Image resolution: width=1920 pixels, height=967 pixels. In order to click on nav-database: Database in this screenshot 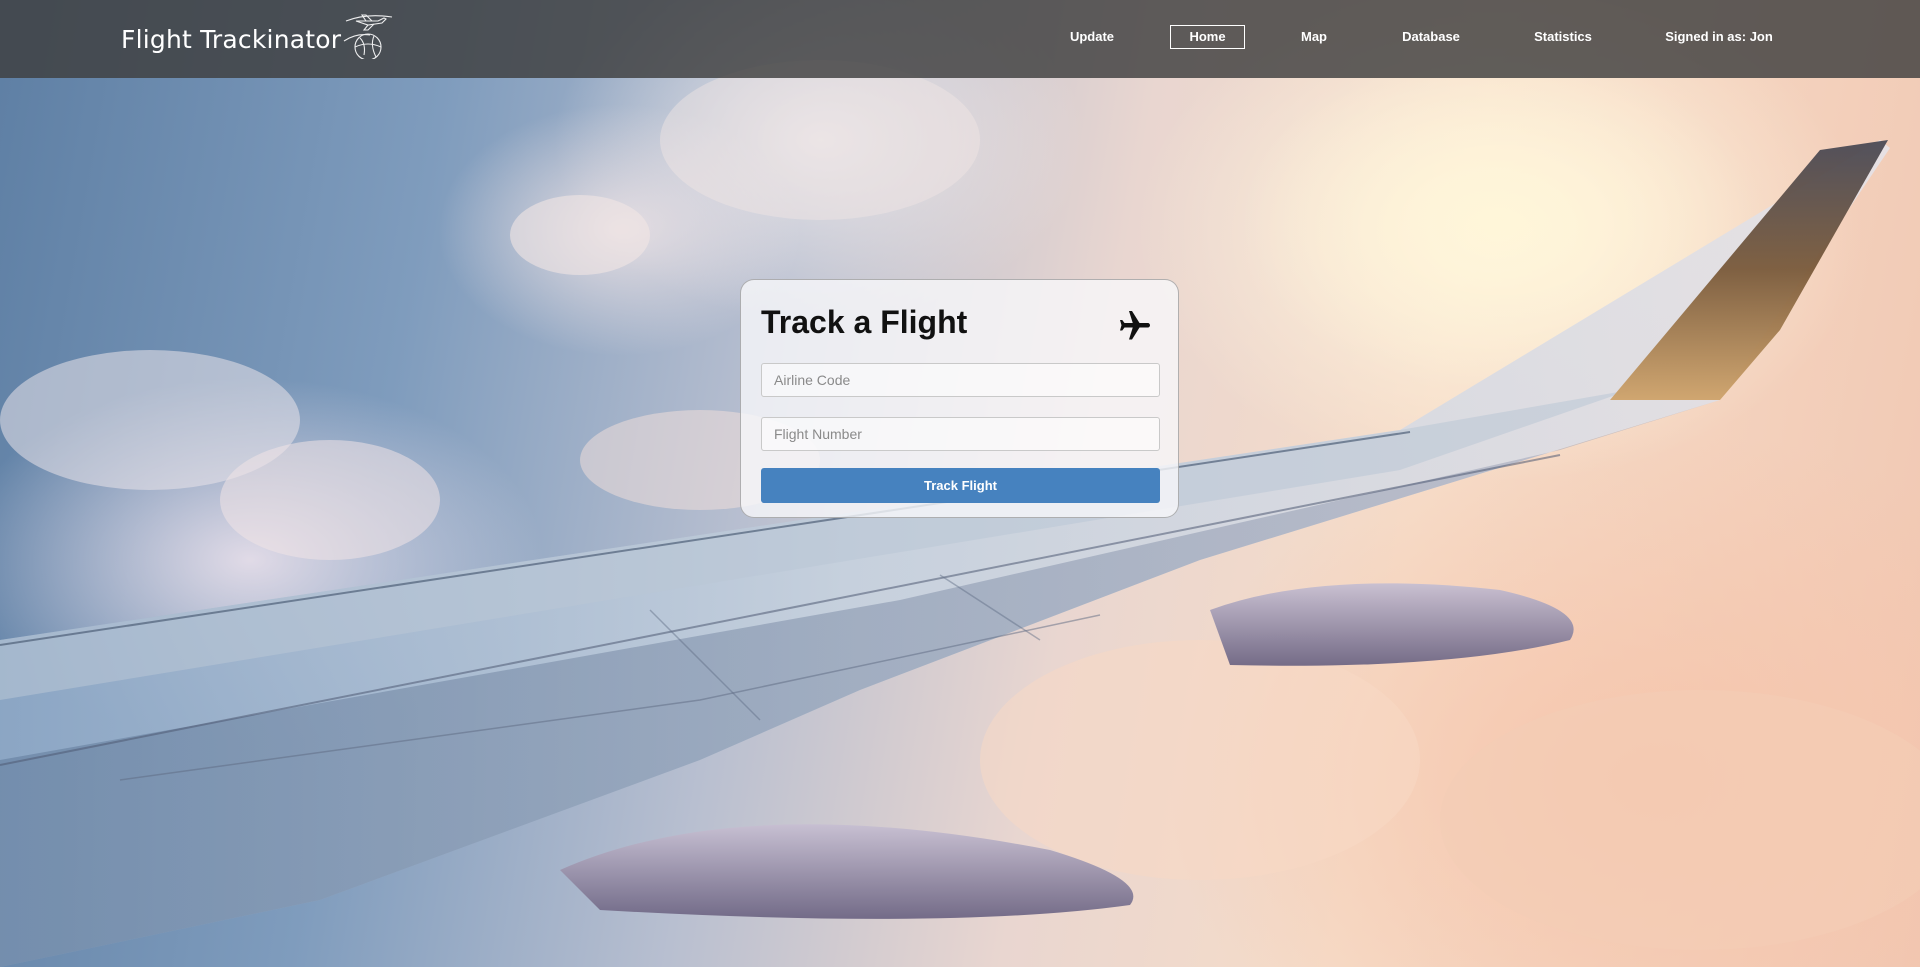, I will do `click(1431, 37)`.